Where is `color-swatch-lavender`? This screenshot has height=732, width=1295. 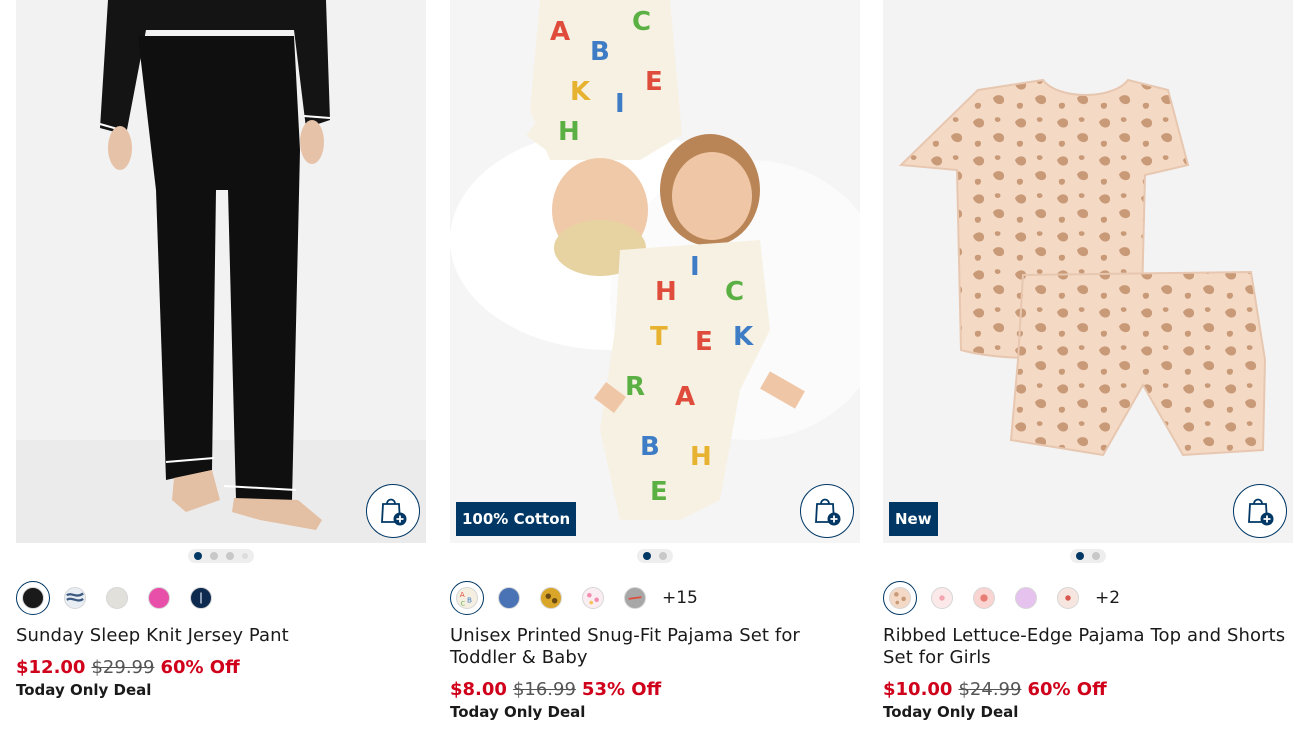
color-swatch-lavender is located at coordinates (1026, 598).